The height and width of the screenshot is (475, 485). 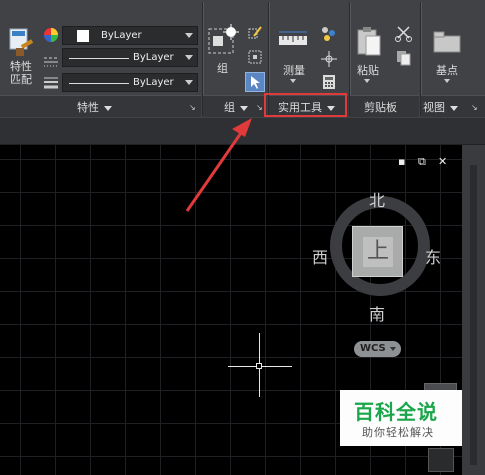 I want to click on watermark-logo: 百科全说 助你轻松解决, so click(x=401, y=418).